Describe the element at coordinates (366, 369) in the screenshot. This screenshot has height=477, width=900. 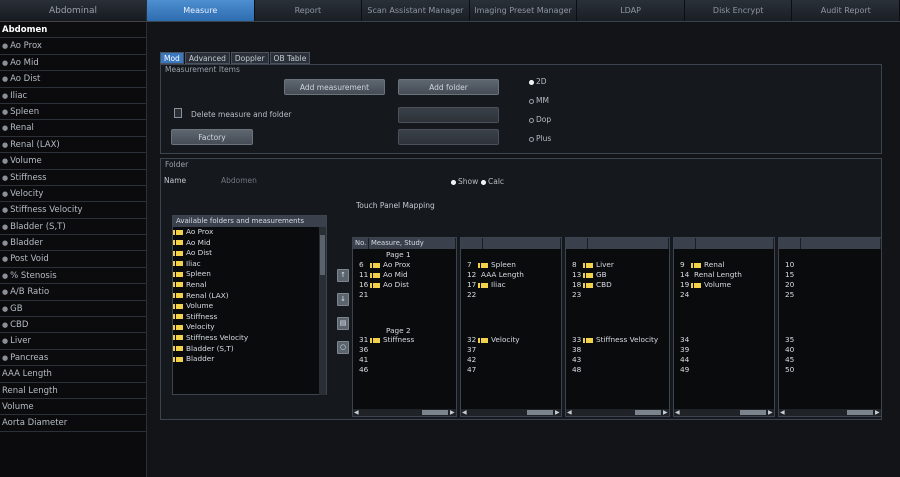
I see `touch-panel-cell: 46` at that location.